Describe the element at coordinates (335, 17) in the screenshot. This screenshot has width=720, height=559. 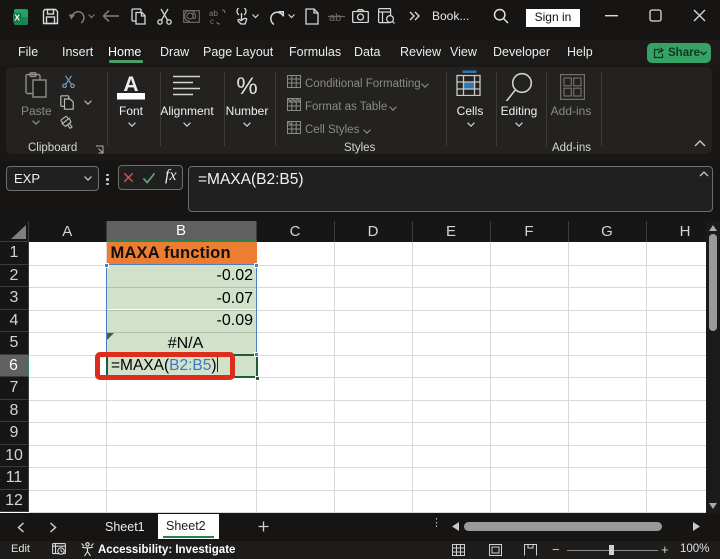
I see `svg-text: ab` at that location.